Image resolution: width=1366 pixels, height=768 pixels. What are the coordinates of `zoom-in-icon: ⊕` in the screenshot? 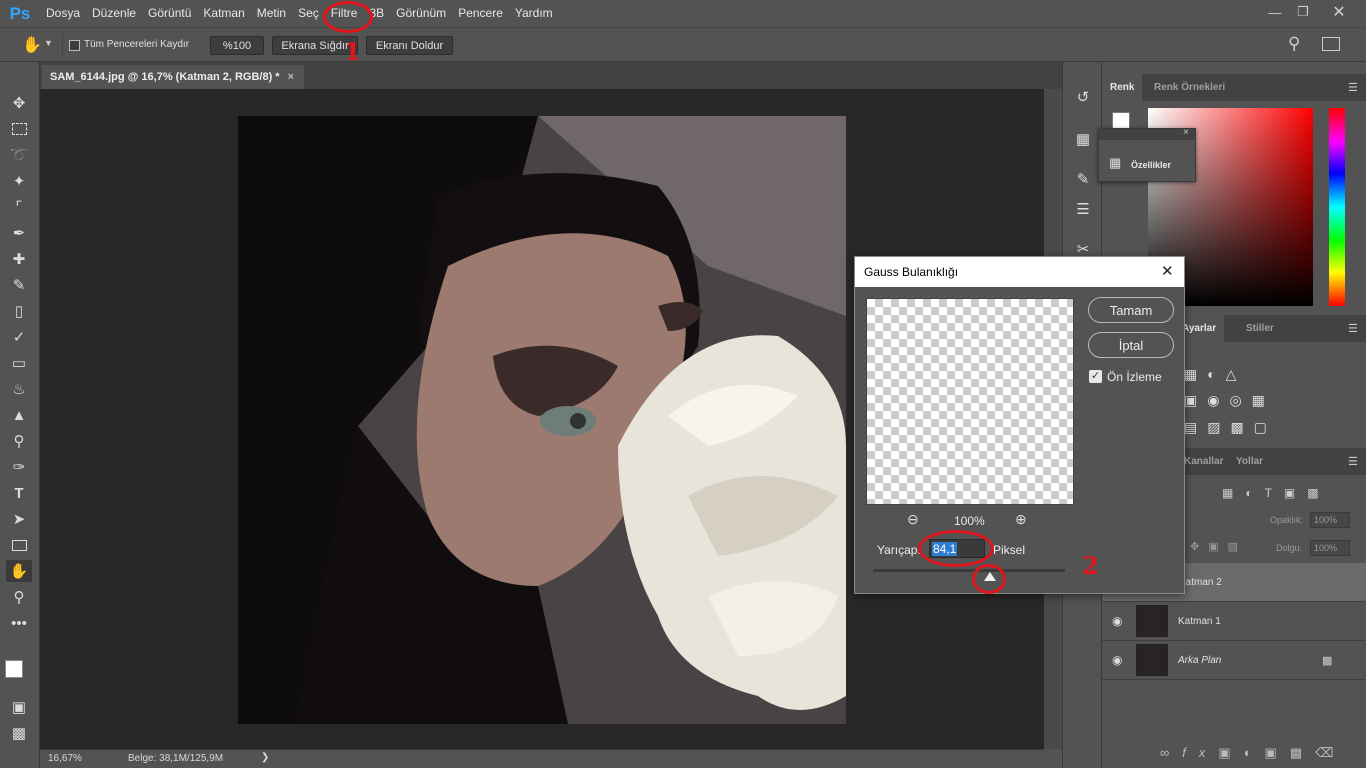 It's located at (1021, 519).